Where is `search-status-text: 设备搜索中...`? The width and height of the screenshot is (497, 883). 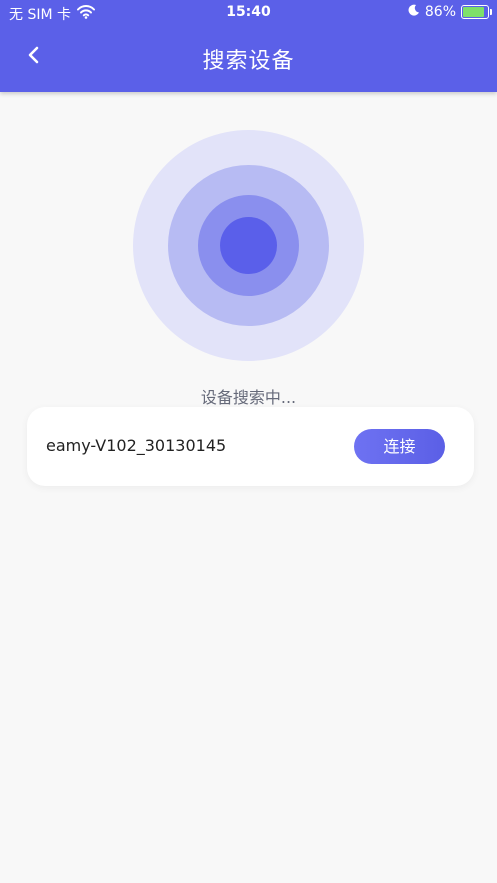
search-status-text: 设备搜索中... is located at coordinates (248, 397).